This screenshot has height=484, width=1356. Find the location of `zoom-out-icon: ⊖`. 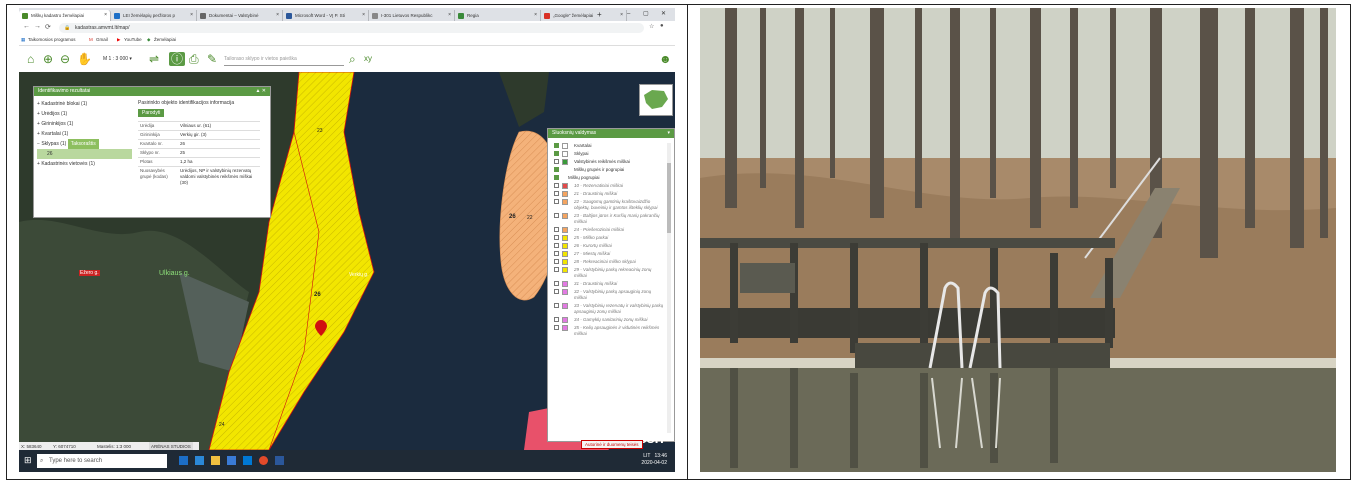

zoom-out-icon: ⊖ is located at coordinates (65, 59).